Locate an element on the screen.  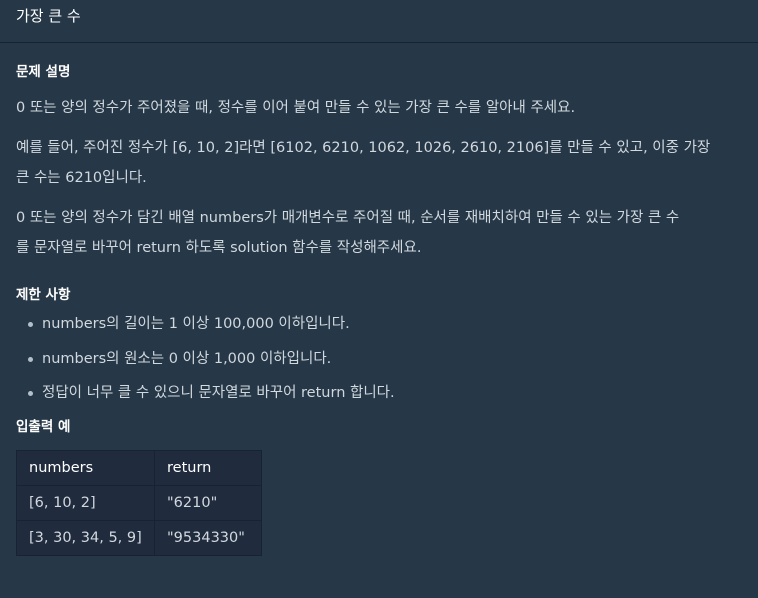
list-item: numbers의 길이는 1 이상 100,000 이하입니다. is located at coordinates (385, 324).